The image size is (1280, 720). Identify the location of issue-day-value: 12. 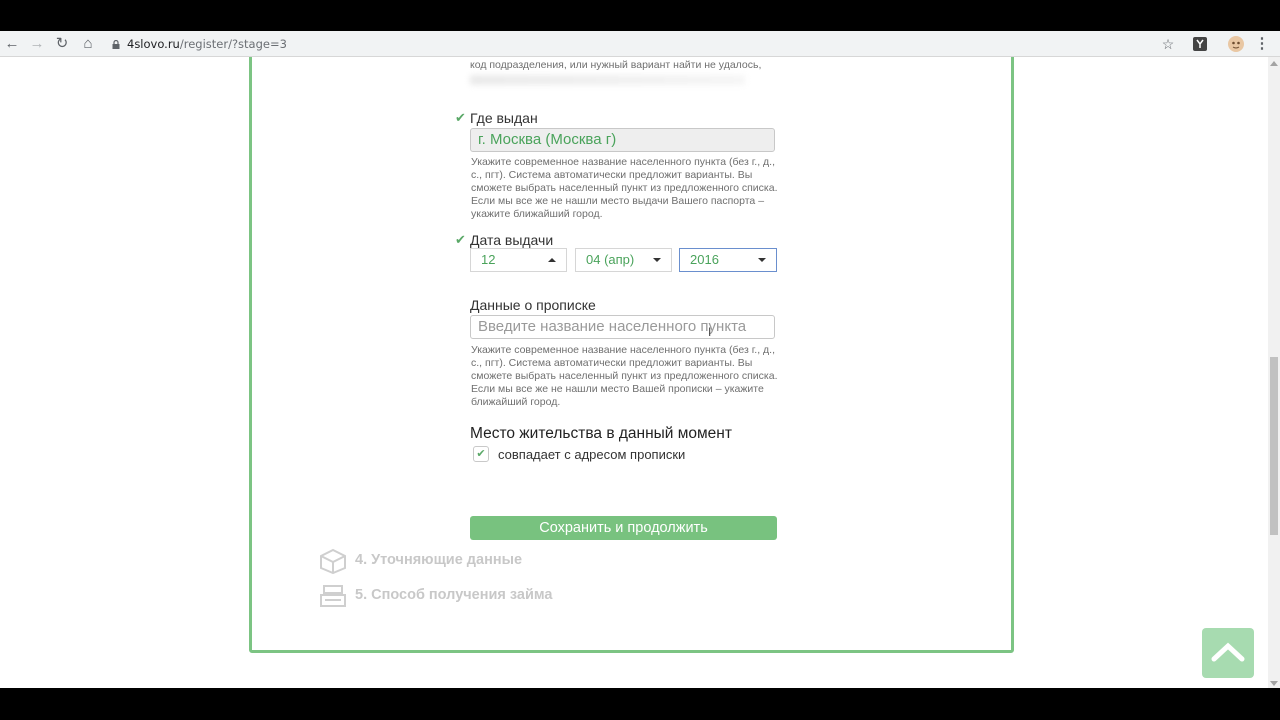
(488, 259).